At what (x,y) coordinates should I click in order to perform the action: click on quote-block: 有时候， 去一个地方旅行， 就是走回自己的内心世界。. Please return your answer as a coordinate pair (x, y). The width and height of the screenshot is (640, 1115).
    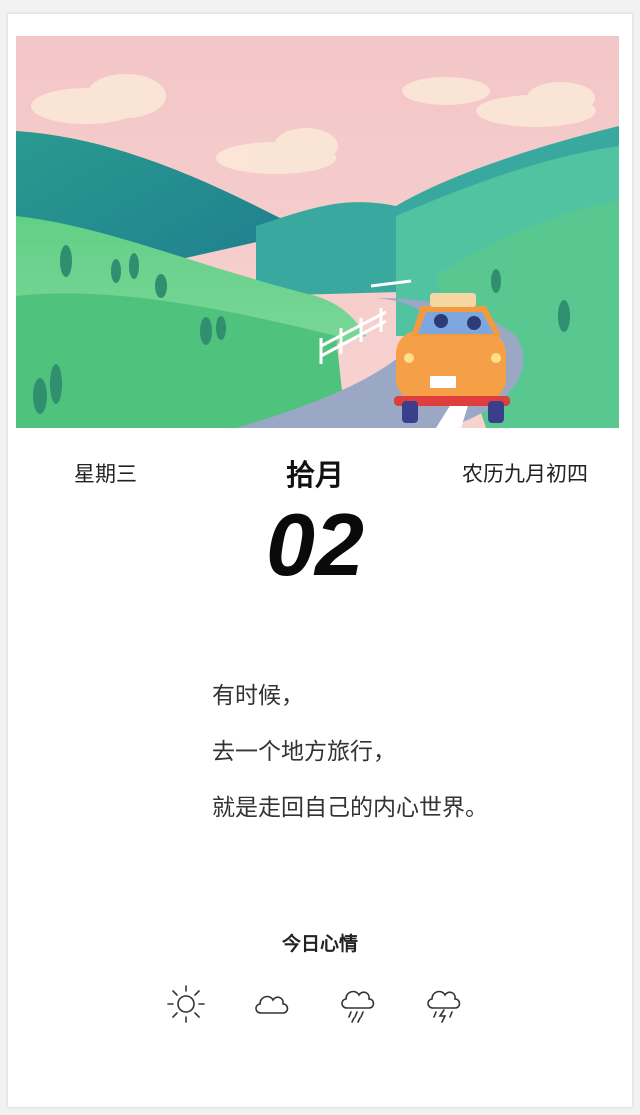
    Looking at the image, I should click on (350, 752).